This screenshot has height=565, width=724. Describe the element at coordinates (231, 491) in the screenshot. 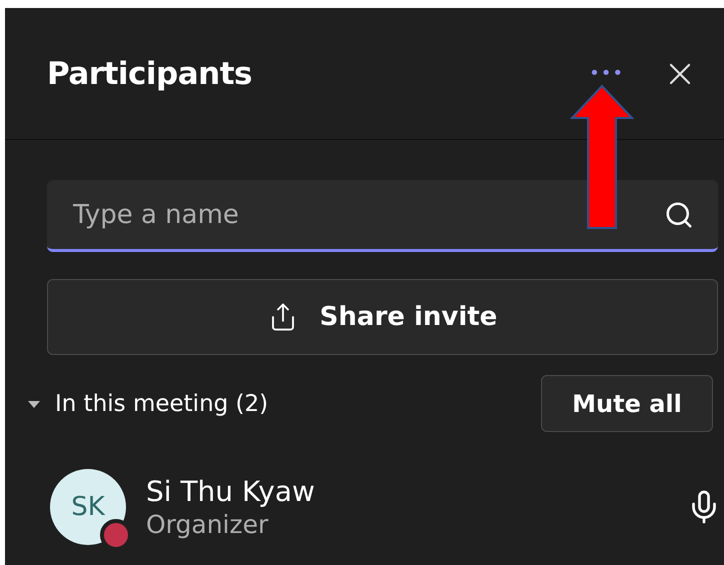

I see `participant-name: Si Thu Kyaw` at that location.